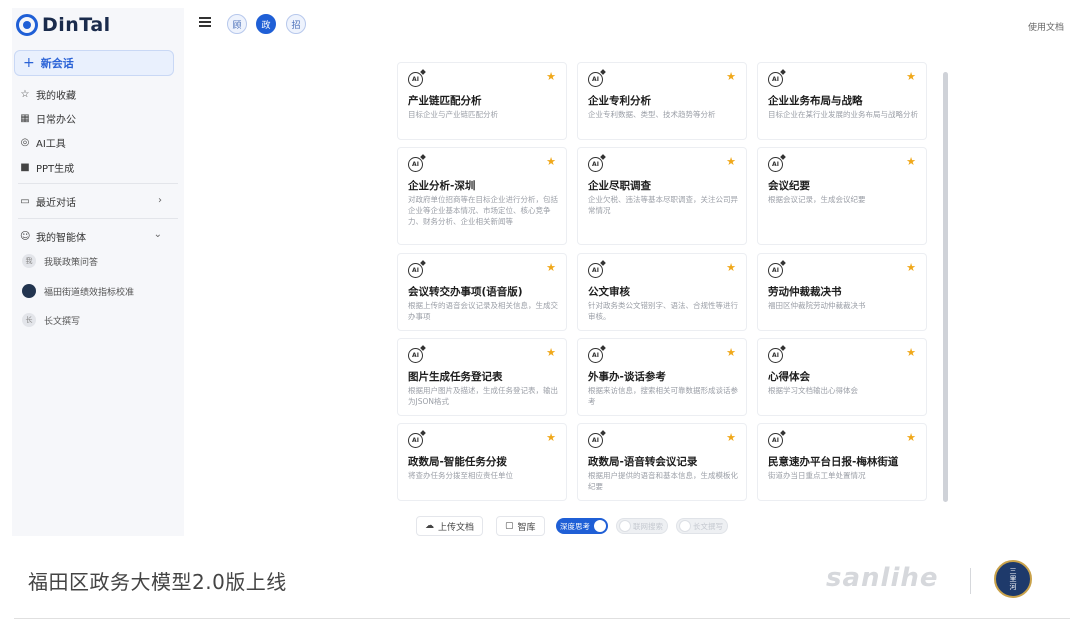  Describe the element at coordinates (482, 462) in the screenshot. I see `agent-card: AI ★ 政数局-智能任务分拨 将查办任务分拨至相应责任单位` at that location.